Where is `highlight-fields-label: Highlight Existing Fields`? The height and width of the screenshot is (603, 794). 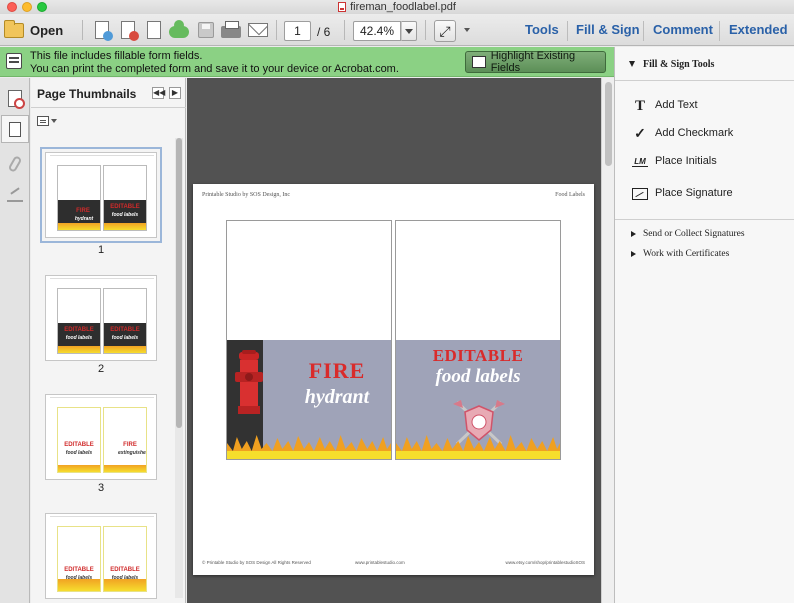 highlight-fields-label: Highlight Existing Fields is located at coordinates (533, 62).